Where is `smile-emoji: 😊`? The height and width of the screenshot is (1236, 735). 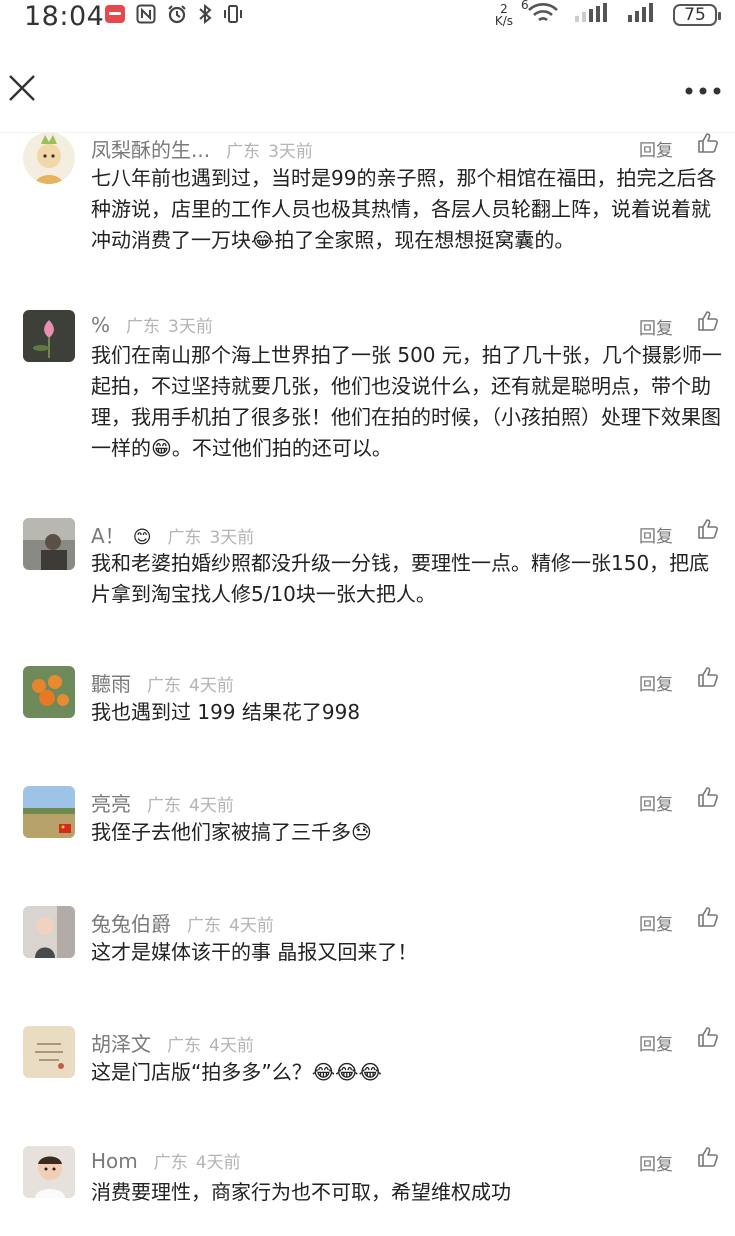
smile-emoji: 😊 is located at coordinates (142, 537).